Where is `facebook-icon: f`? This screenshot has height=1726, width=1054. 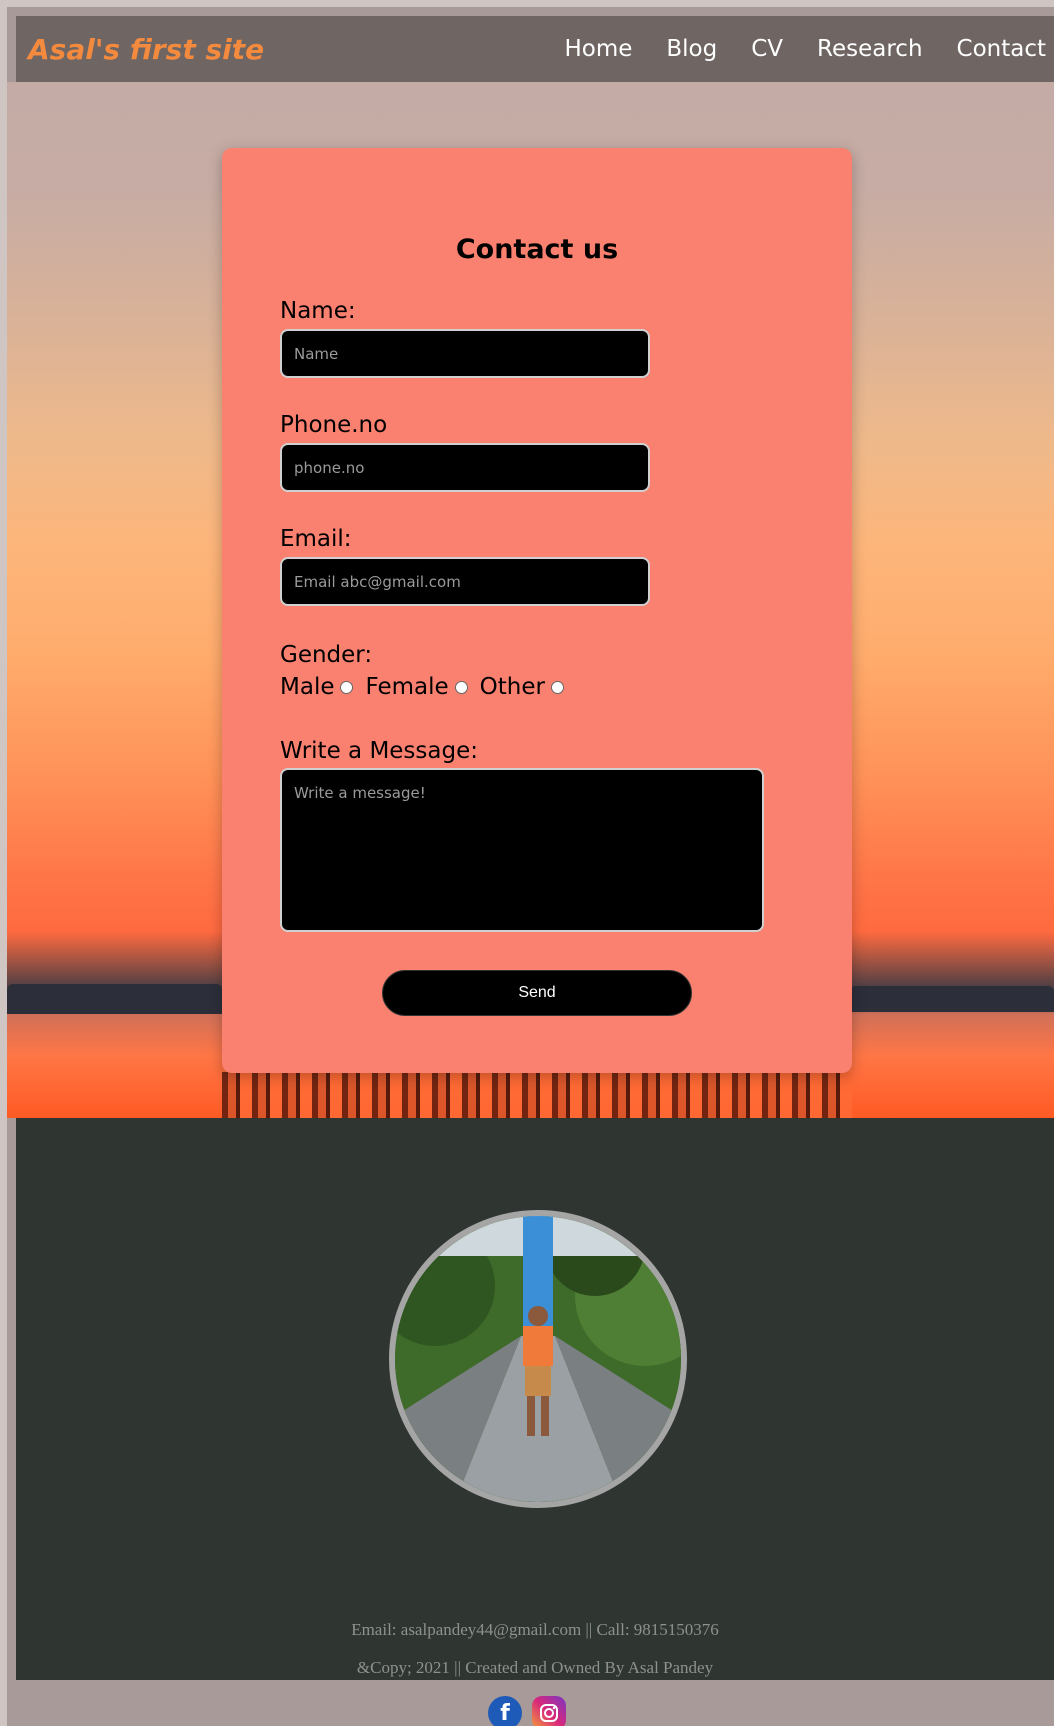 facebook-icon: f is located at coordinates (505, 1711).